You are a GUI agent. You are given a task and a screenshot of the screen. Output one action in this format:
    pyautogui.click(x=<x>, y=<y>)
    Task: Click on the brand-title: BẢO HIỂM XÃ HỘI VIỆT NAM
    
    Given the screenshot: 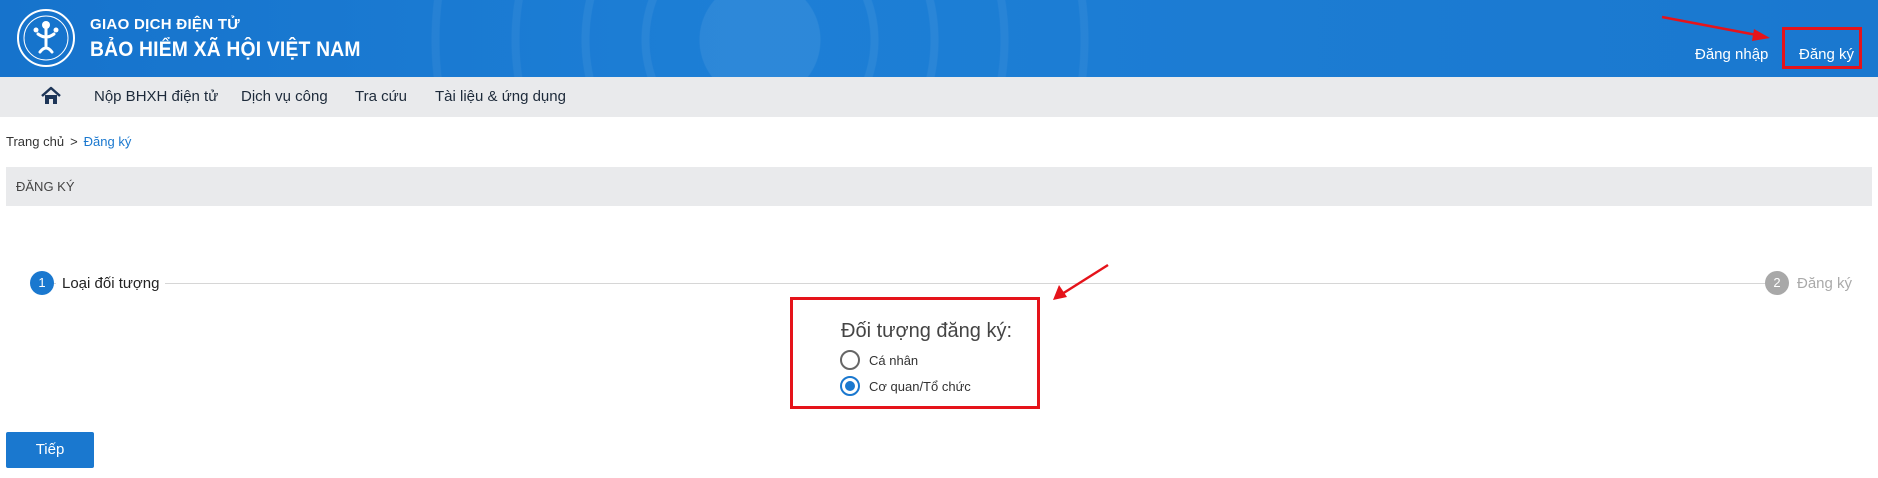 What is the action you would take?
    pyautogui.click(x=225, y=50)
    